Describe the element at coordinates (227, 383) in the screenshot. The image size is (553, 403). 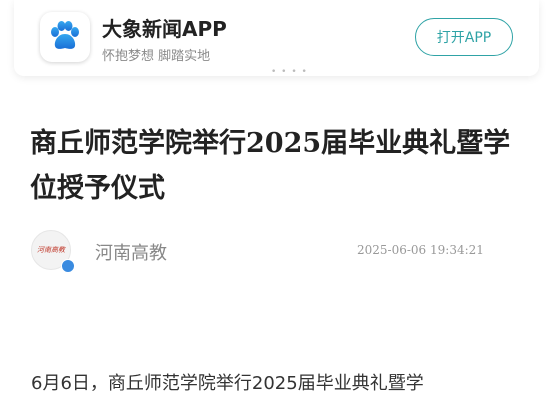
I see `article-body-text: 6月6日，商丘师范学院举行2025届毕业典礼暨学` at that location.